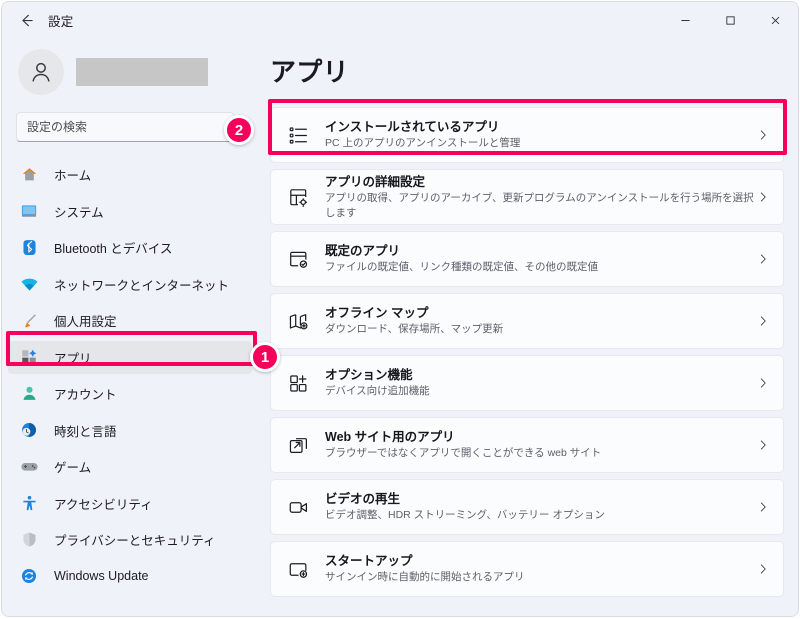 The image size is (800, 619). I want to click on sidebar-item-windows-update: Windows Update, so click(130, 576).